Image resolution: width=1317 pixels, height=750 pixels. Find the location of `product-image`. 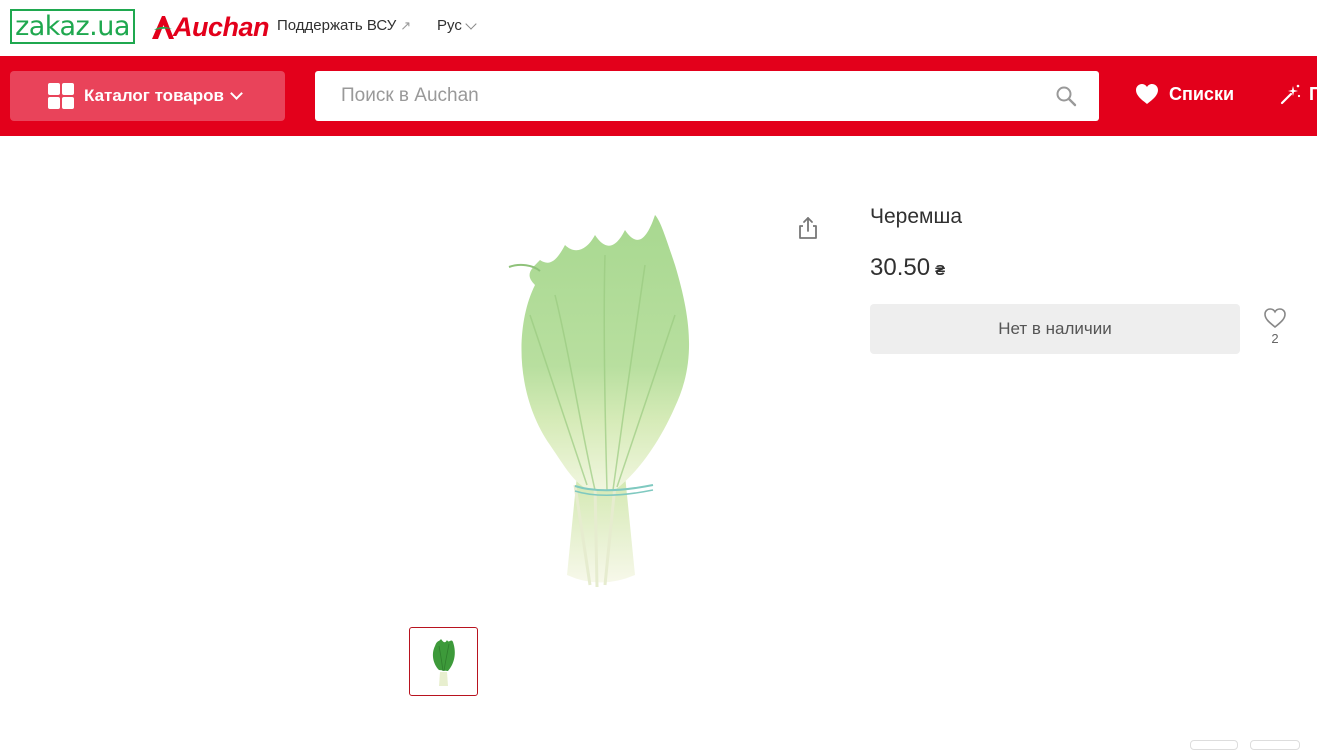

product-image is located at coordinates (599, 401).